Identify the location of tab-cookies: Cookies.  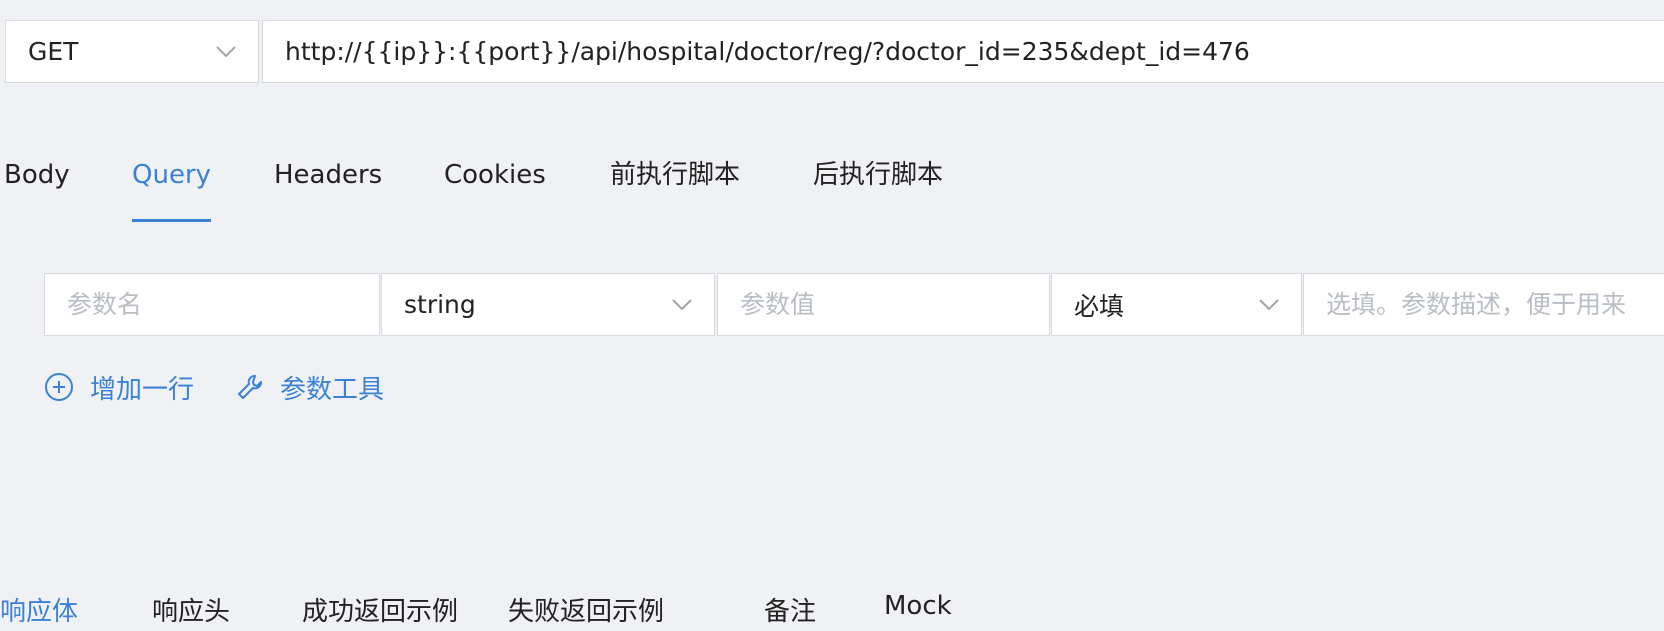
(495, 186).